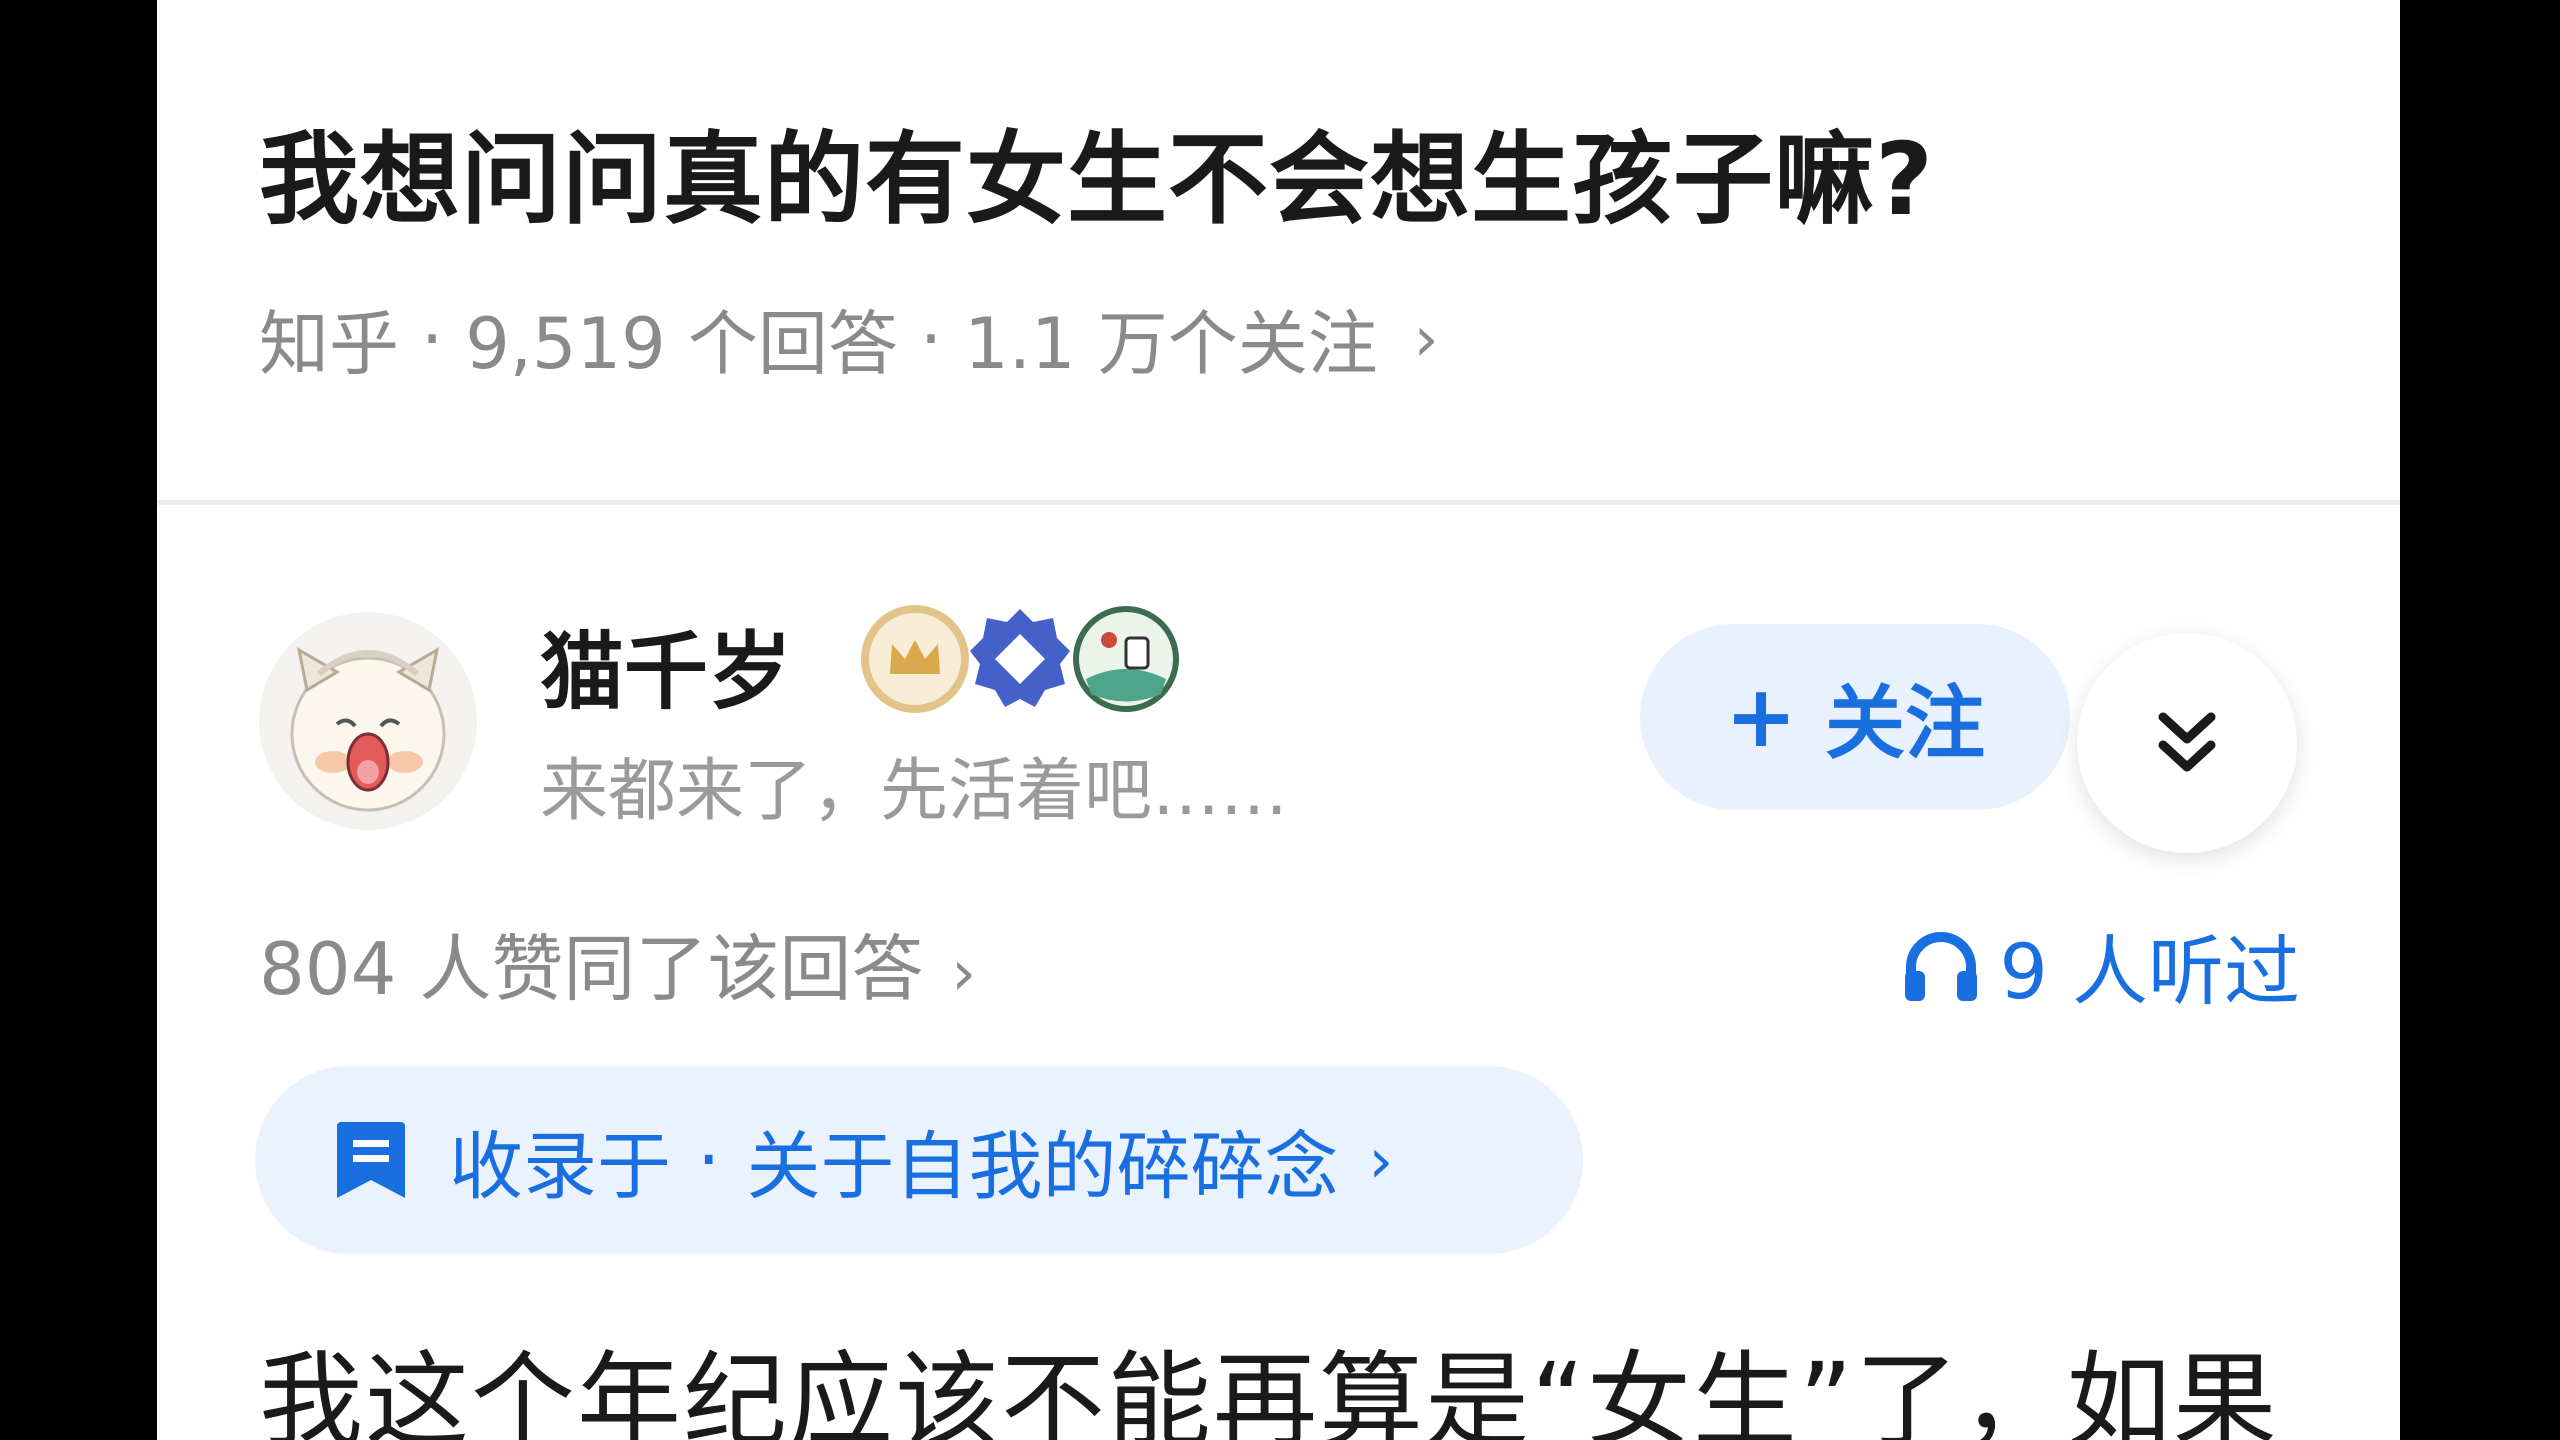 This screenshot has width=2560, height=1440. Describe the element at coordinates (1020, 659) in the screenshot. I see `diamond-badge-icon` at that location.